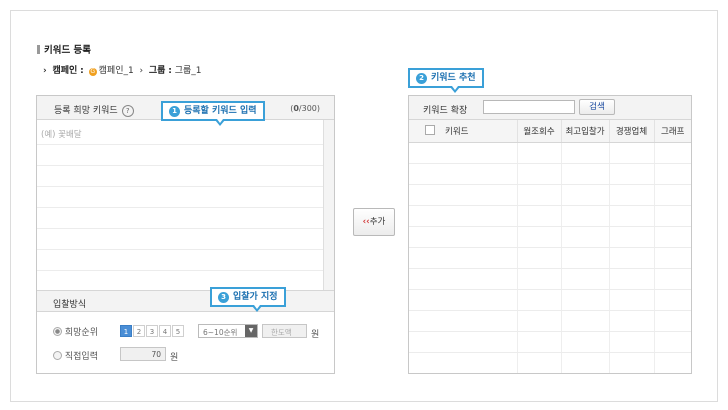 The width and height of the screenshot is (728, 410). Describe the element at coordinates (92, 72) in the screenshot. I see `campaign-icon: G` at that location.